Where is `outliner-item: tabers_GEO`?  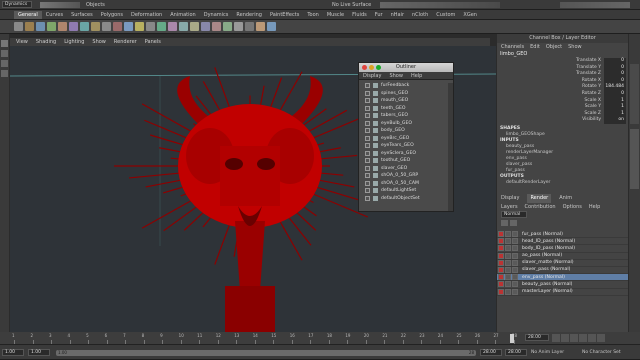
outliner-item: tabers_GEO is located at coordinates (409, 116).